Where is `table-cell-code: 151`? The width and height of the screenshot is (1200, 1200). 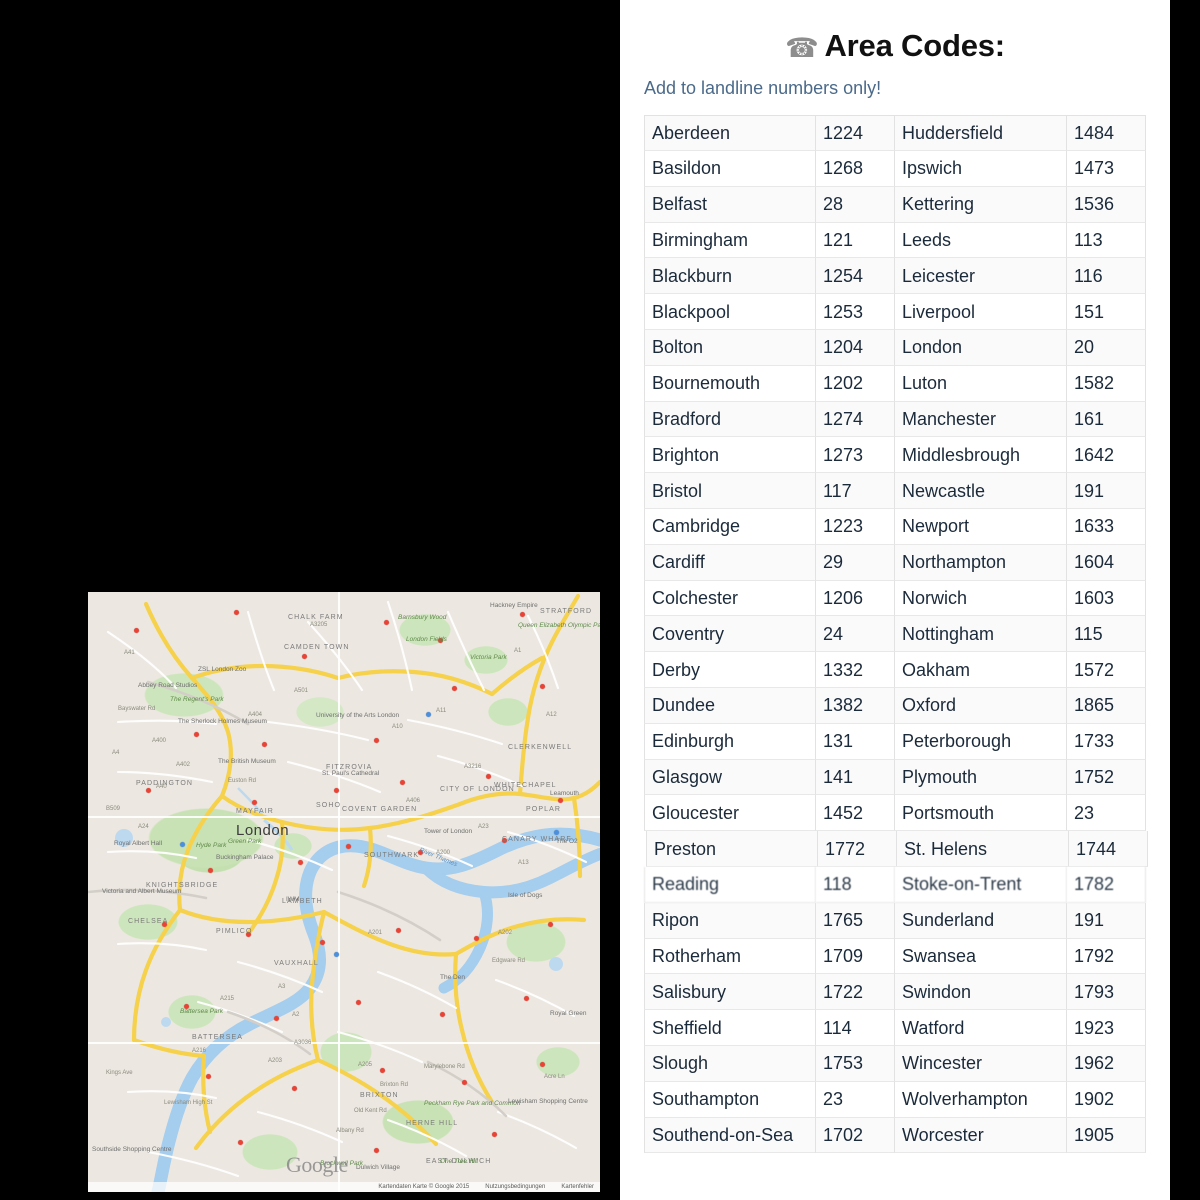
table-cell-code: 151 is located at coordinates (1106, 312).